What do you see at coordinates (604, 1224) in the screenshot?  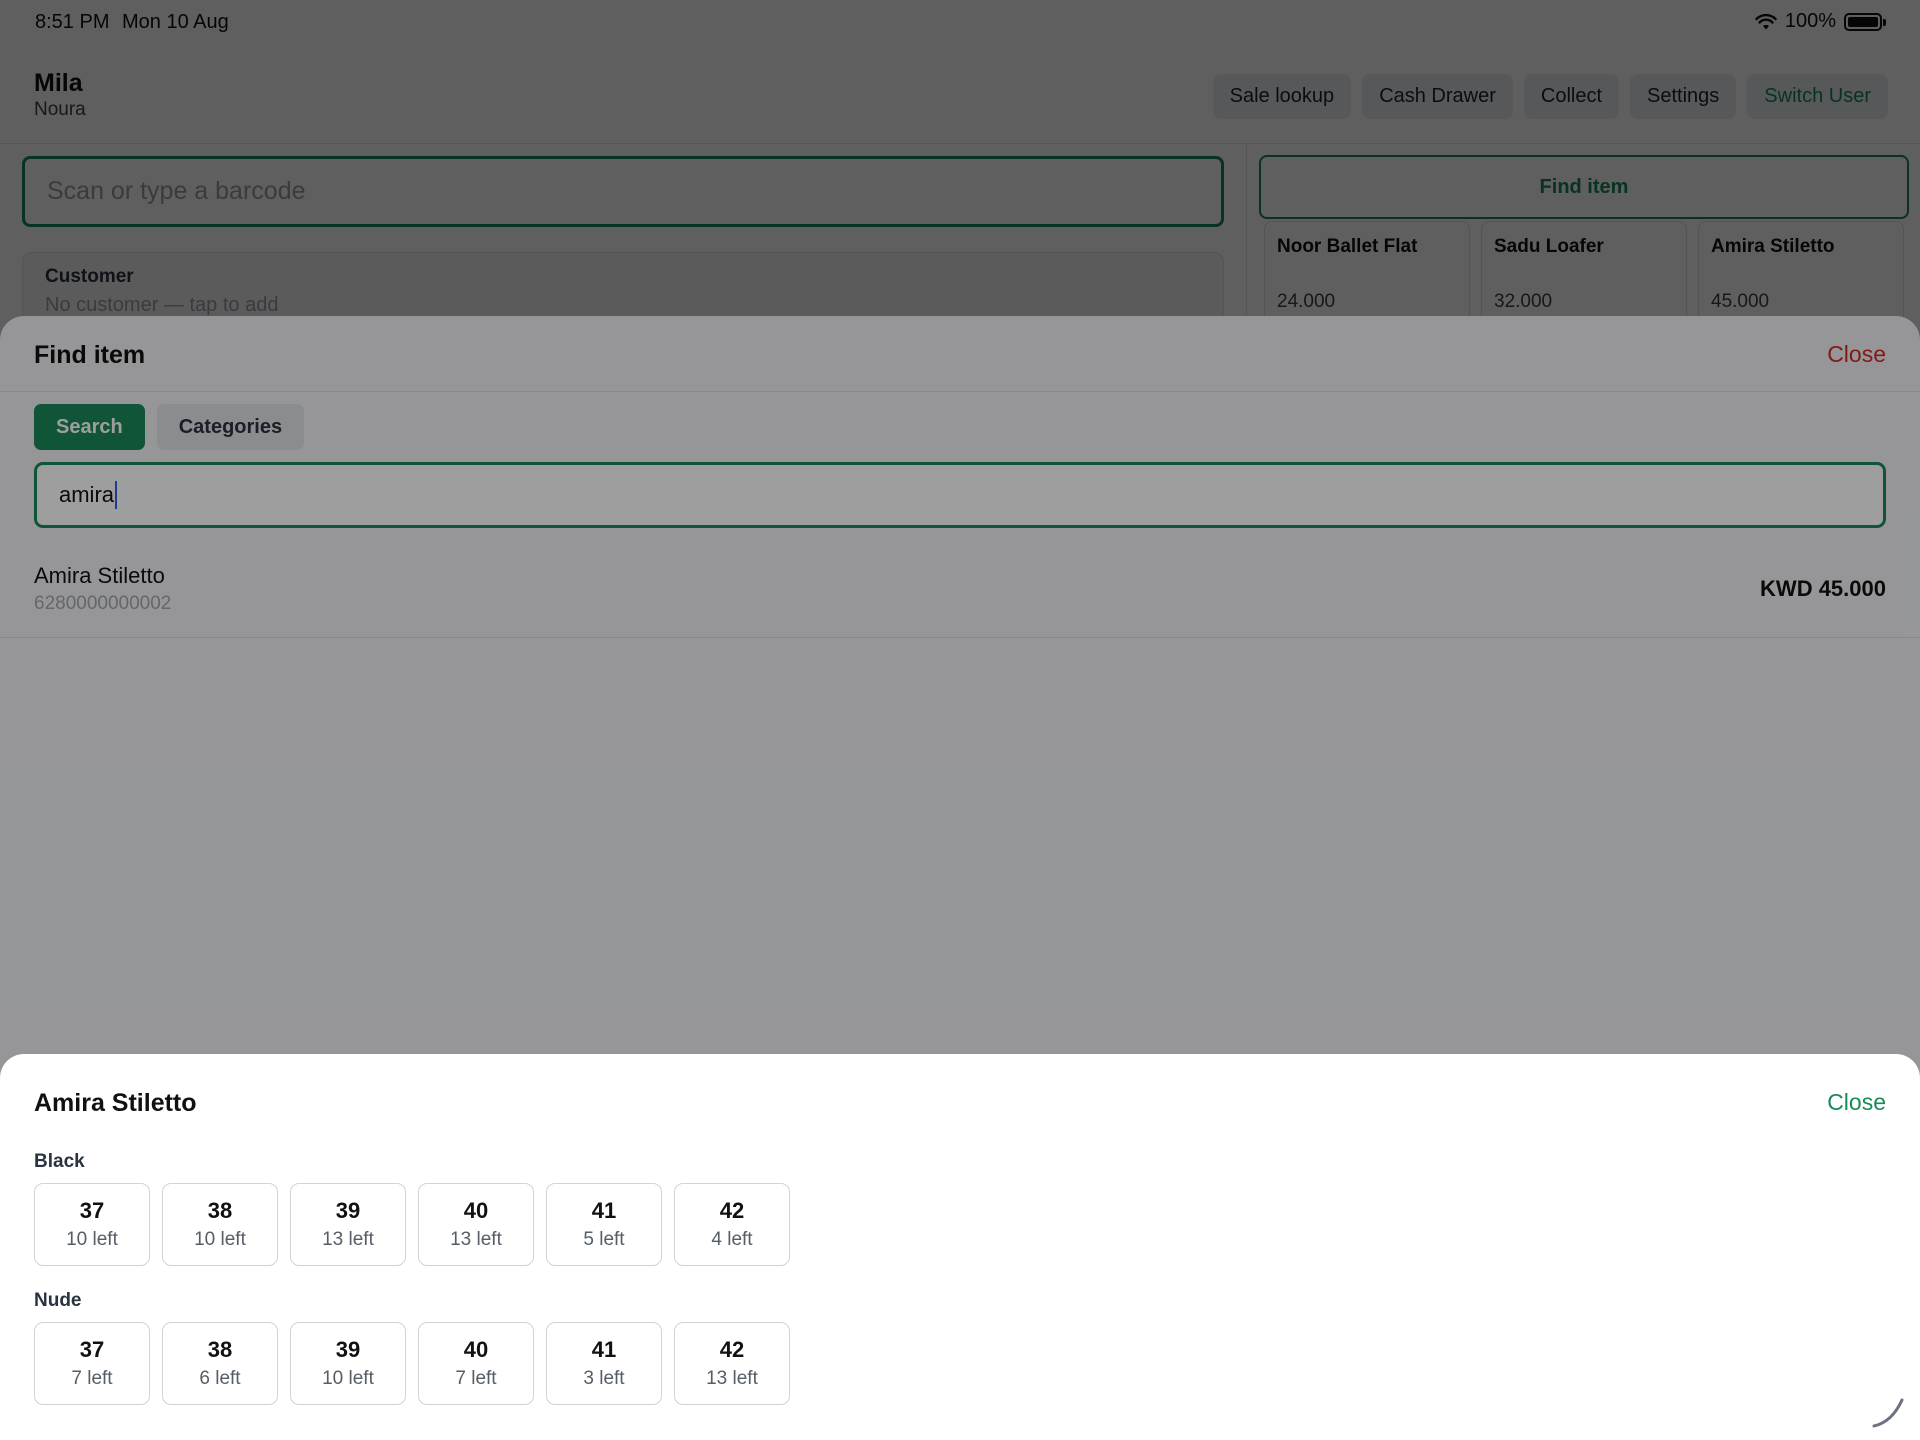 I see `size-option: 41 5 left` at bounding box center [604, 1224].